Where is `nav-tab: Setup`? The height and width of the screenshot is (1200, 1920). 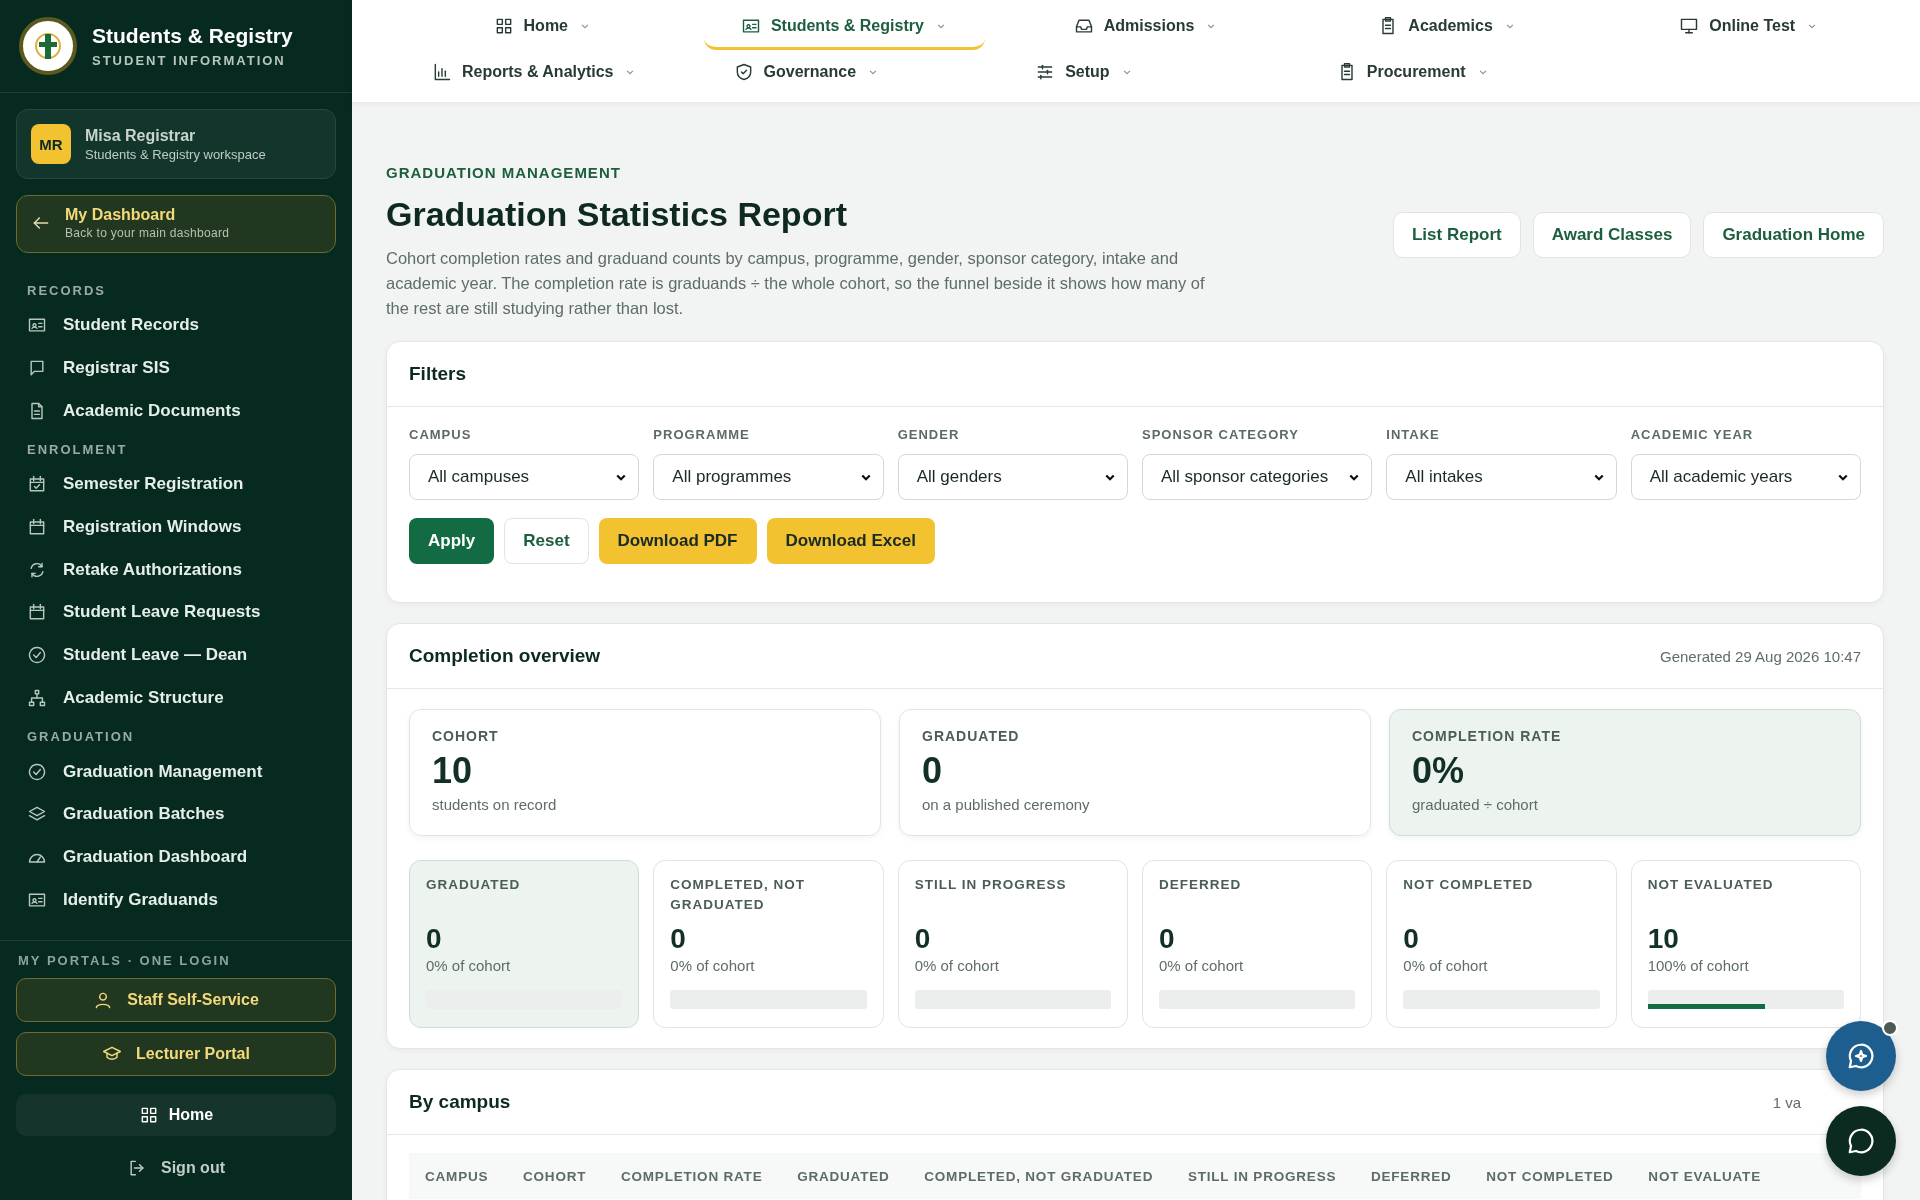 nav-tab: Setup is located at coordinates (1146, 73).